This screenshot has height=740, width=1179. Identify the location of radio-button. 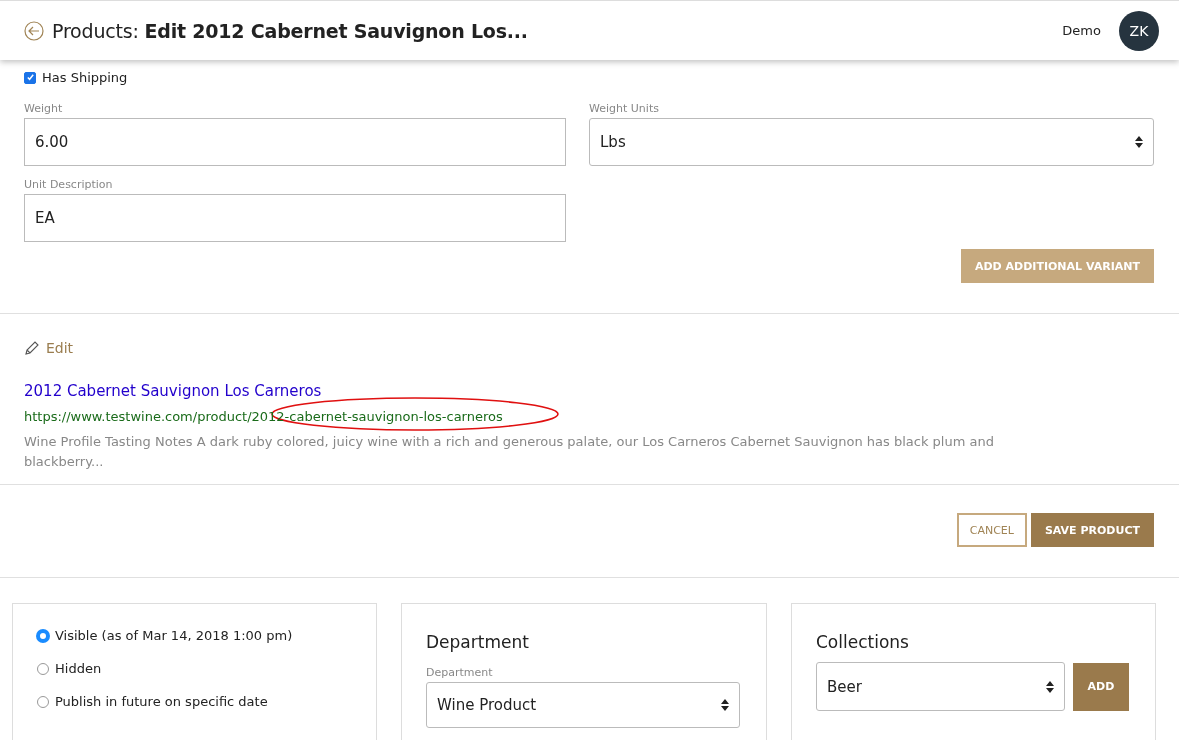
(43, 635).